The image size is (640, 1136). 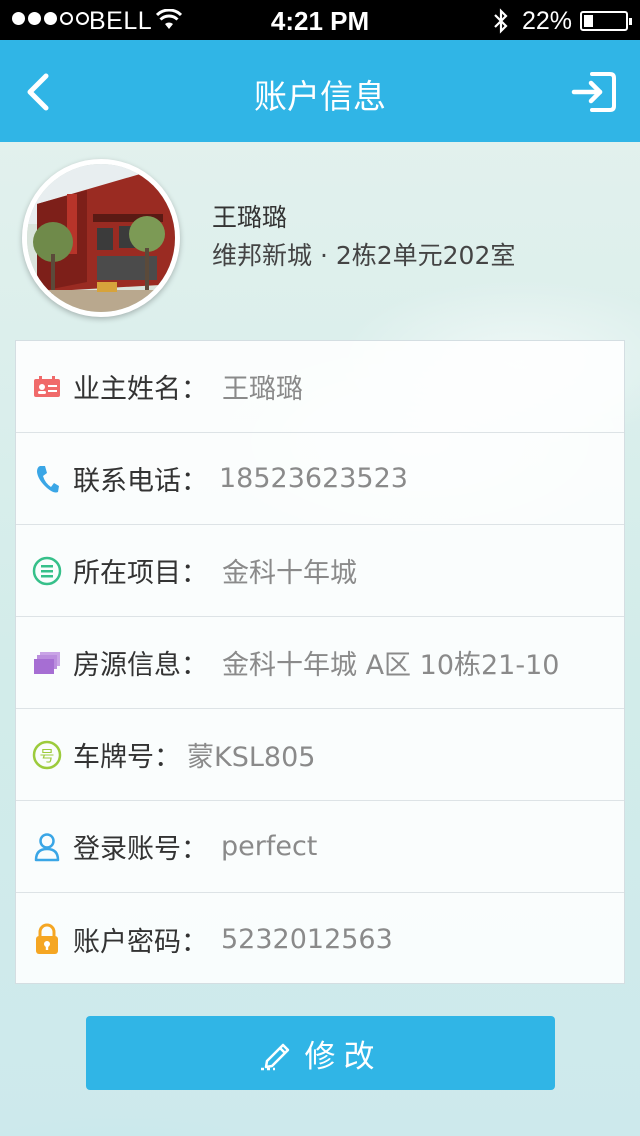 I want to click on avatar, so click(x=101, y=238).